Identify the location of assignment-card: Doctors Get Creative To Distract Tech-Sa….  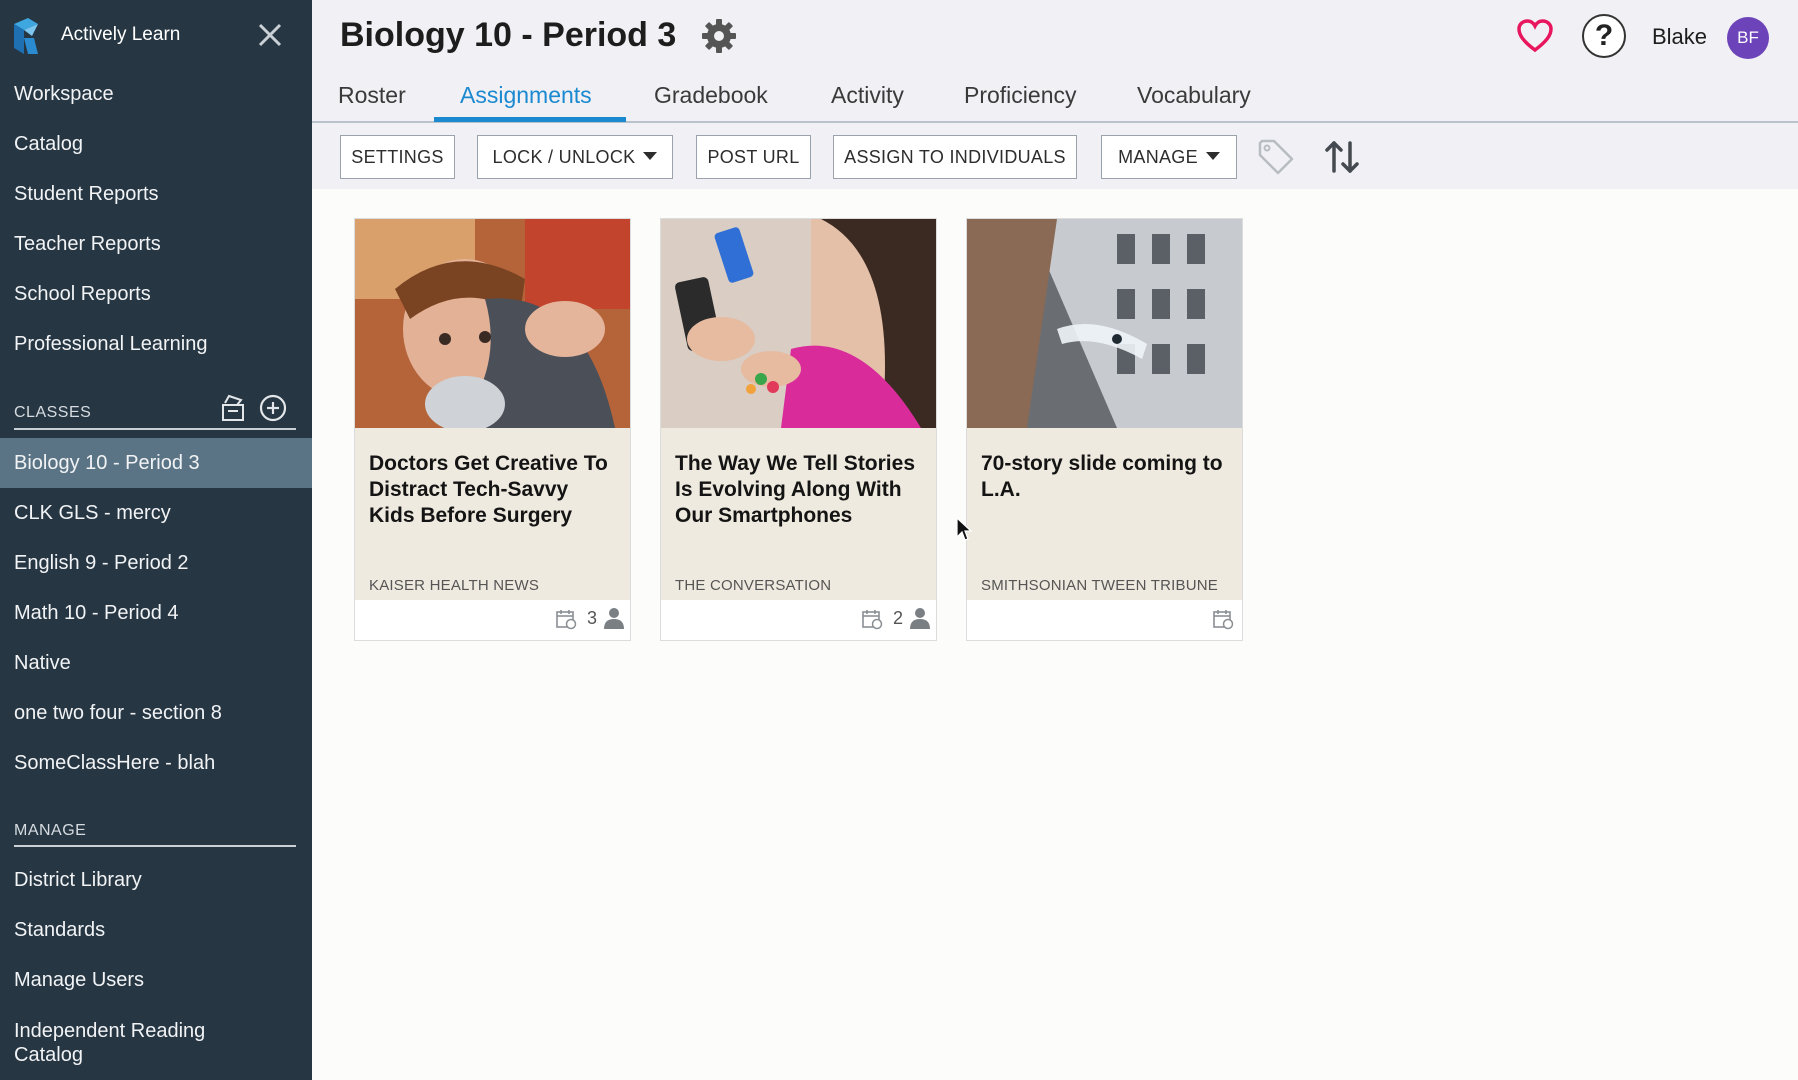
(492, 429).